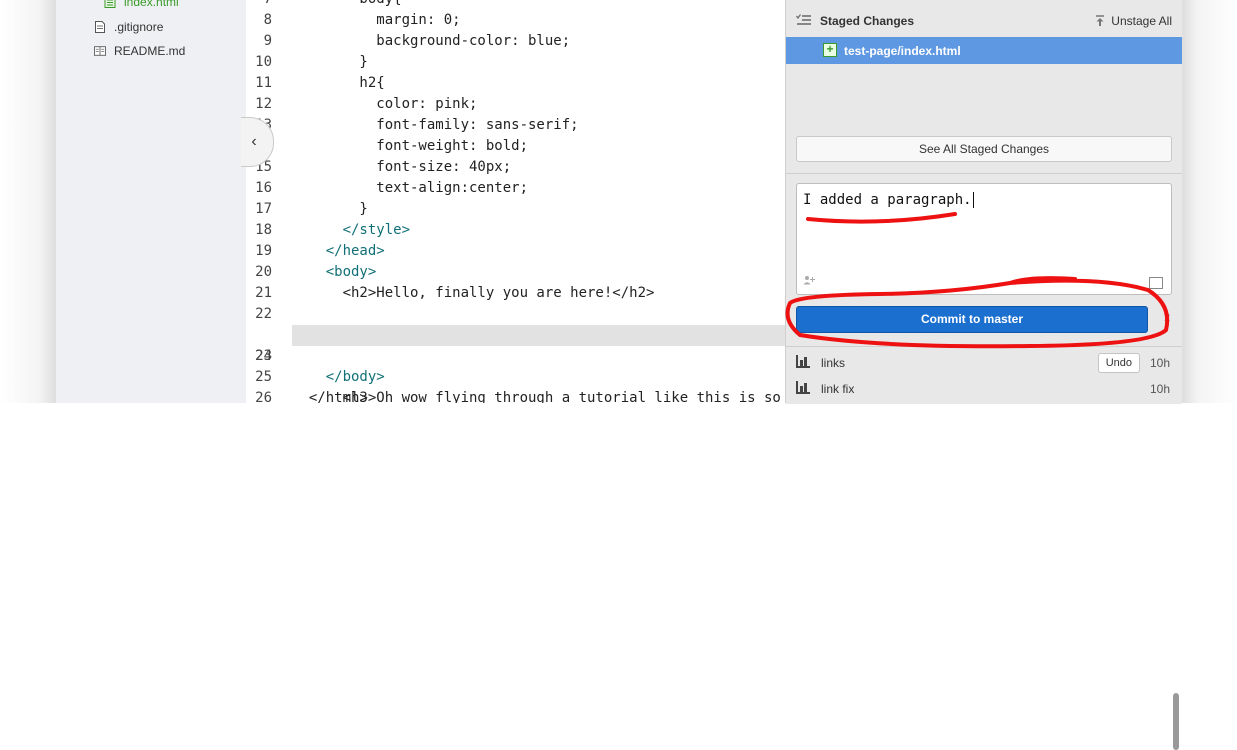 The height and width of the screenshot is (750, 1237). Describe the element at coordinates (1156, 283) in the screenshot. I see `expand-editor-icon` at that location.